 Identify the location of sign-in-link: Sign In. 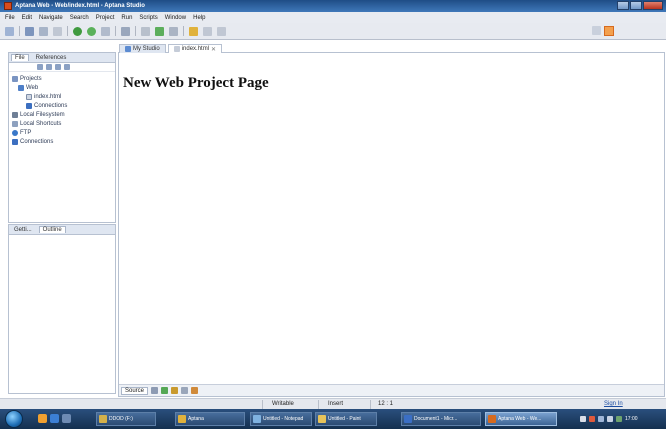
(613, 404).